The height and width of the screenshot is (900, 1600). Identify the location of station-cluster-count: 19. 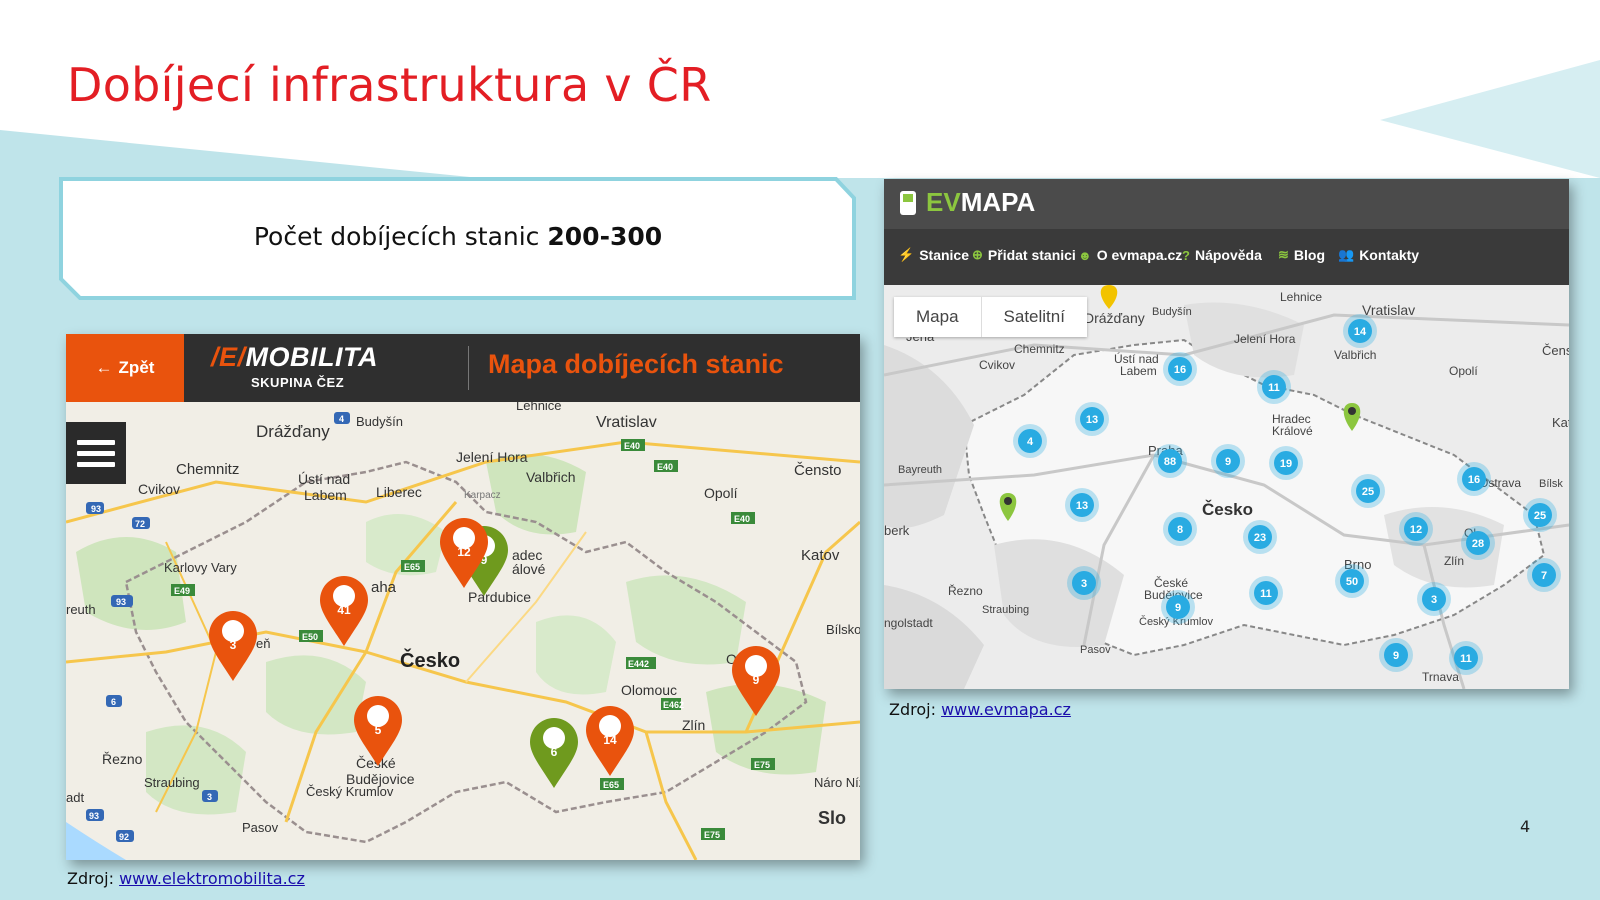
(1286, 464).